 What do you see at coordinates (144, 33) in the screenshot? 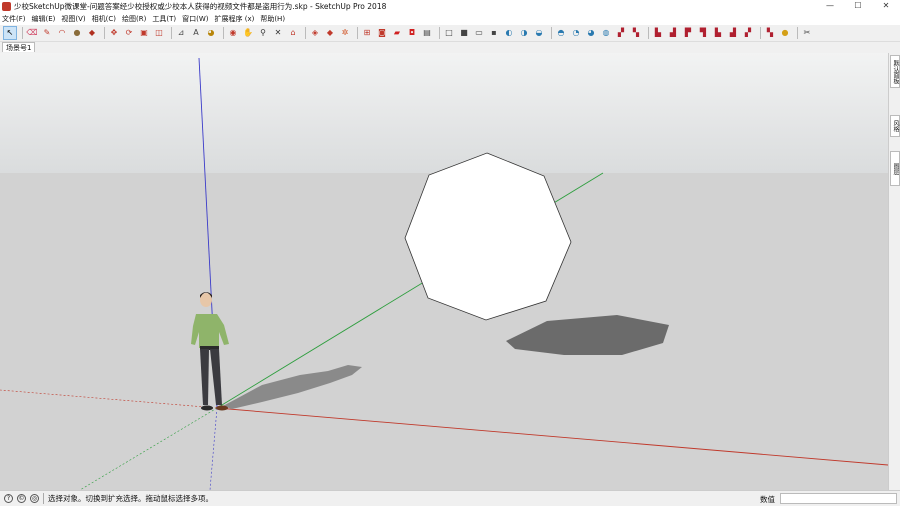
I see `scale-tool-icon: ▣` at bounding box center [144, 33].